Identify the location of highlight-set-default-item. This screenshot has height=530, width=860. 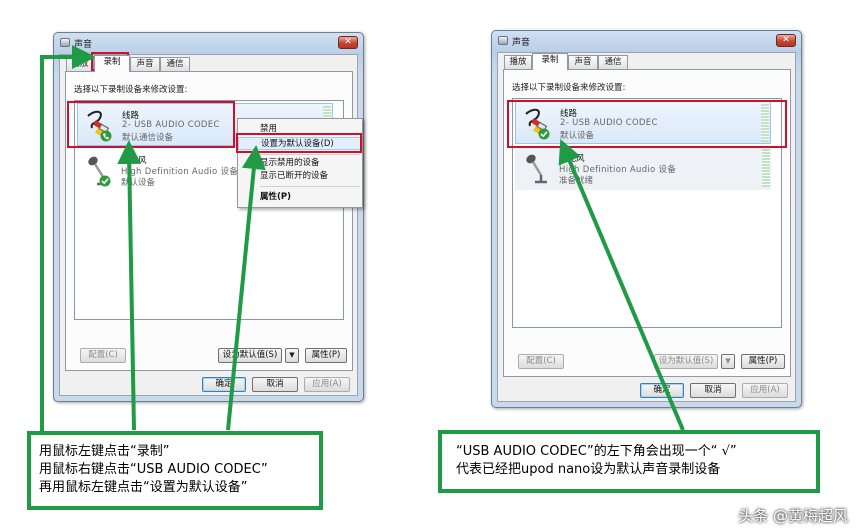
(299, 143).